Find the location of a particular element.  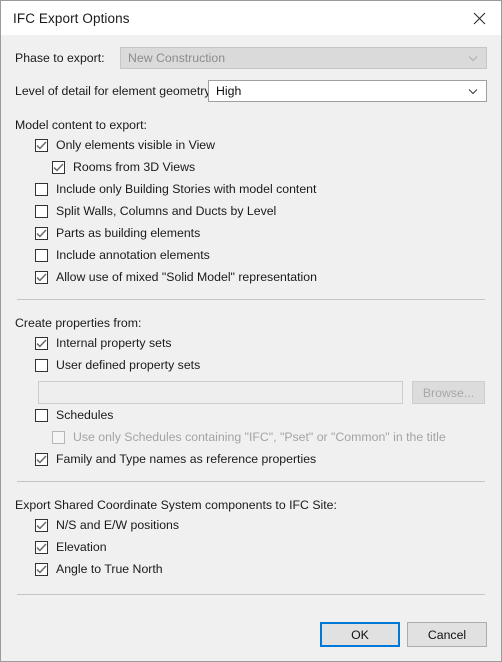

shared-coordinates-checkbox-row: N/S and E/W positions is located at coordinates (261, 525).